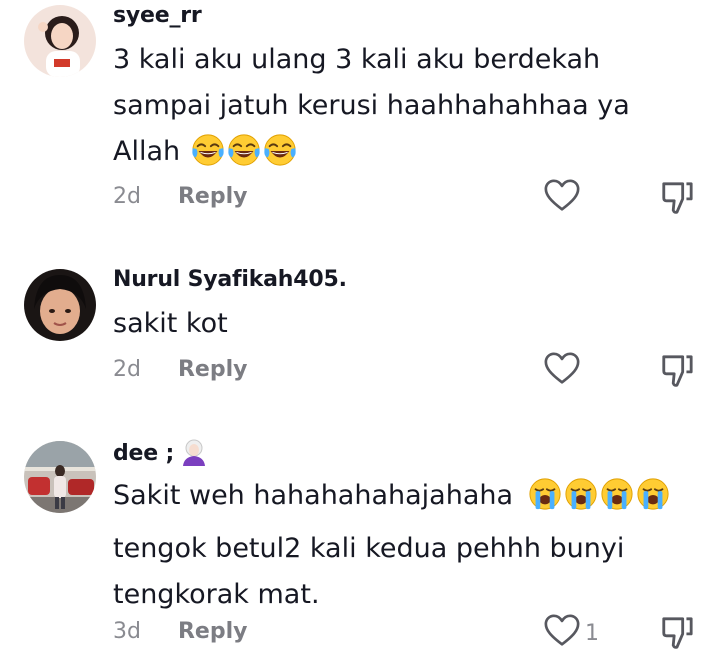  I want to click on like-count: 1, so click(592, 633).